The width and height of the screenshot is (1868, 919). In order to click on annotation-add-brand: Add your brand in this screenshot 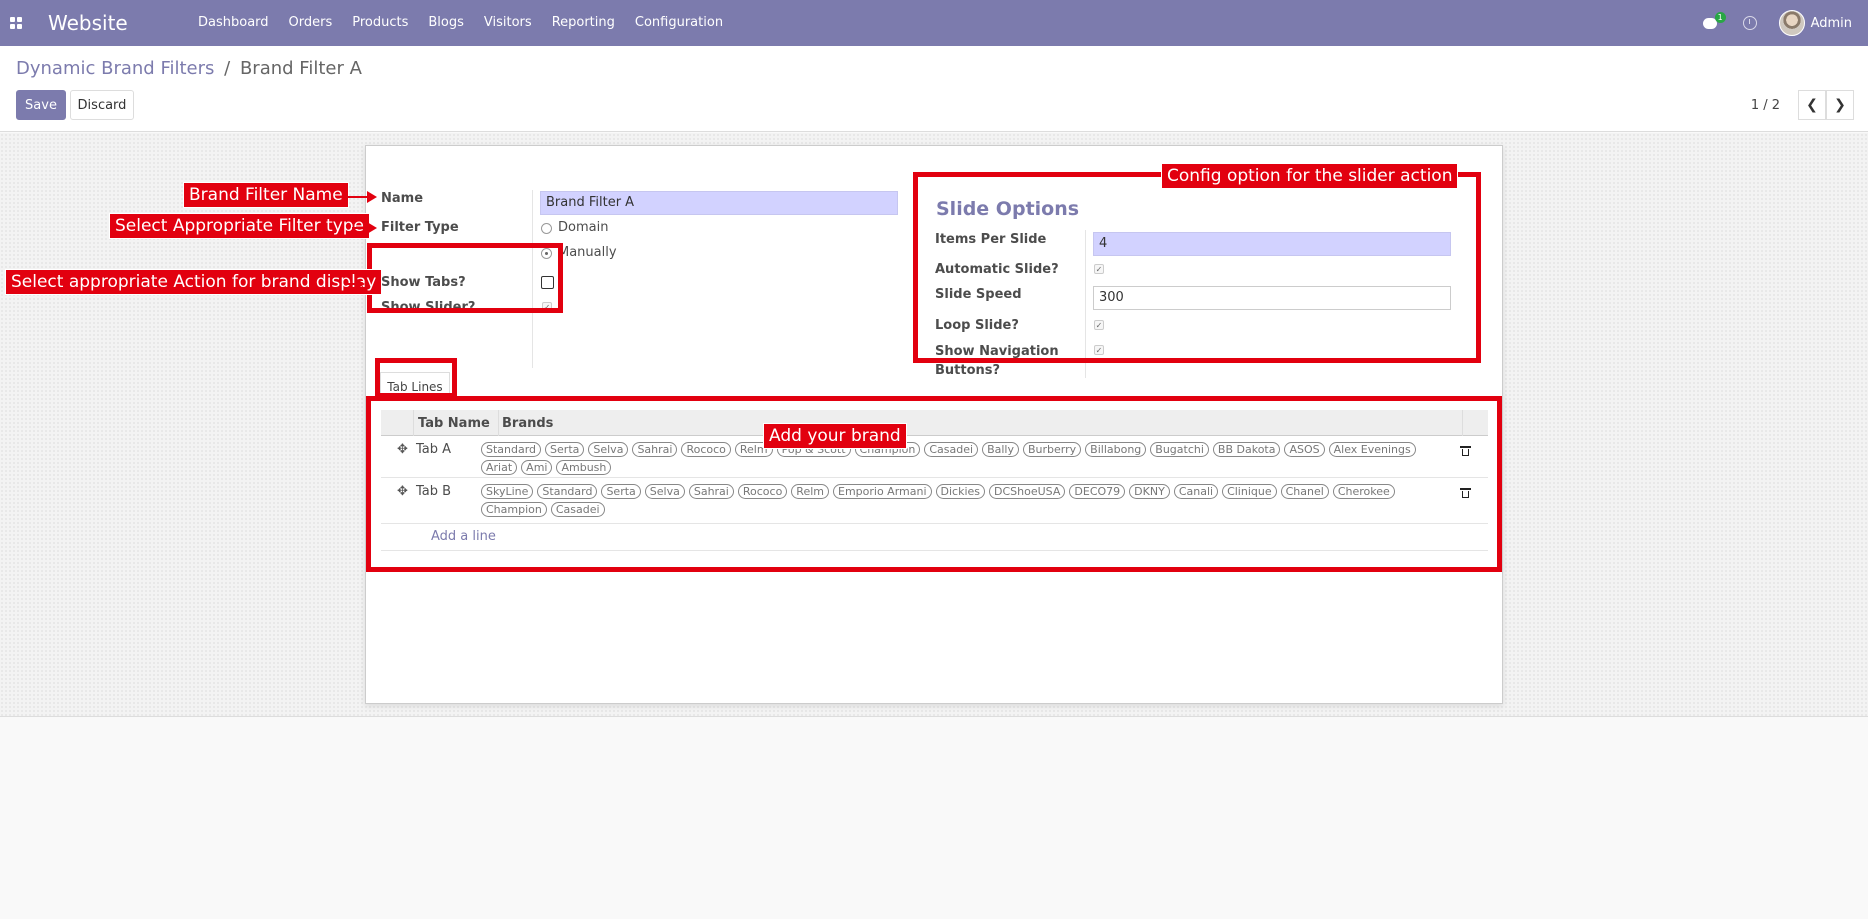, I will do `click(835, 436)`.